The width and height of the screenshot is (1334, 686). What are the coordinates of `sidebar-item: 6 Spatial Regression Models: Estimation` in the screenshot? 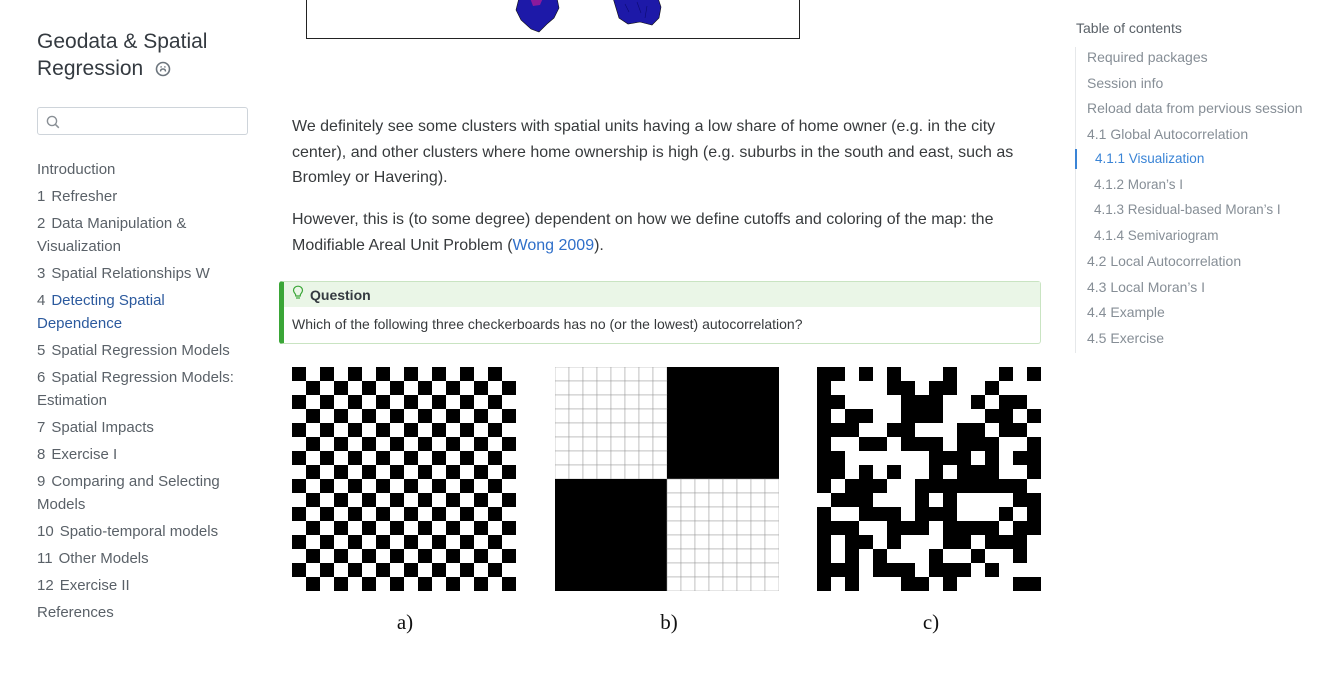 It's located at (144, 389).